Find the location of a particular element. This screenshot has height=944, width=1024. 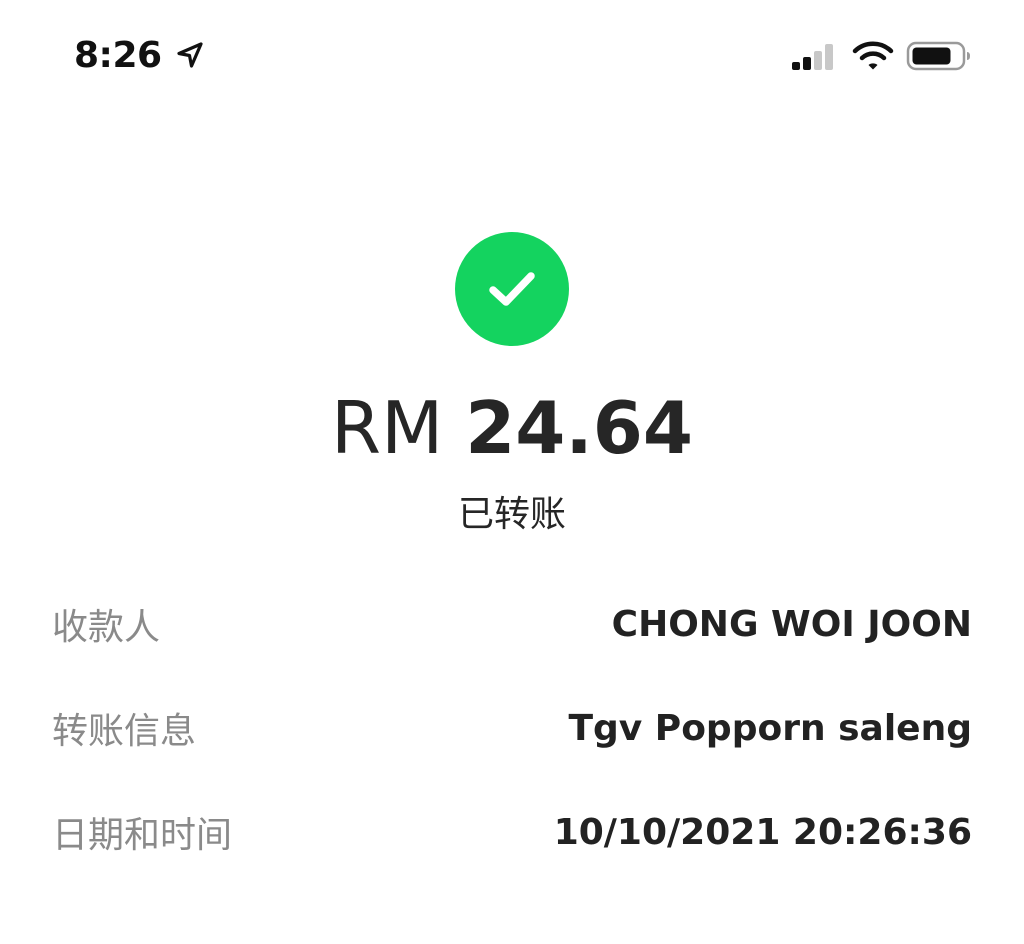

battery-icon is located at coordinates (939, 56).